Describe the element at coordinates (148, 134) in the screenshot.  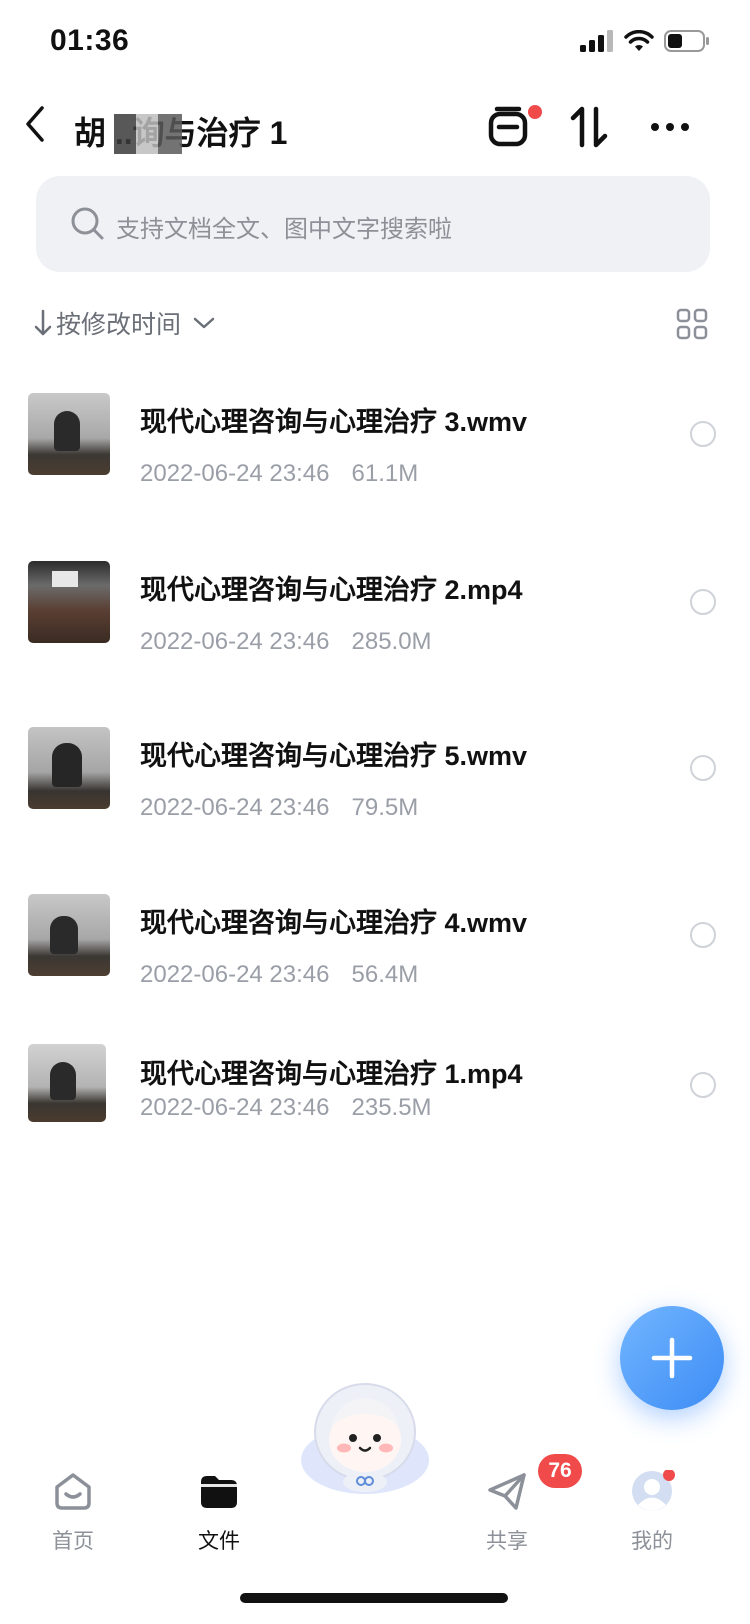
I see `title-mosaic` at that location.